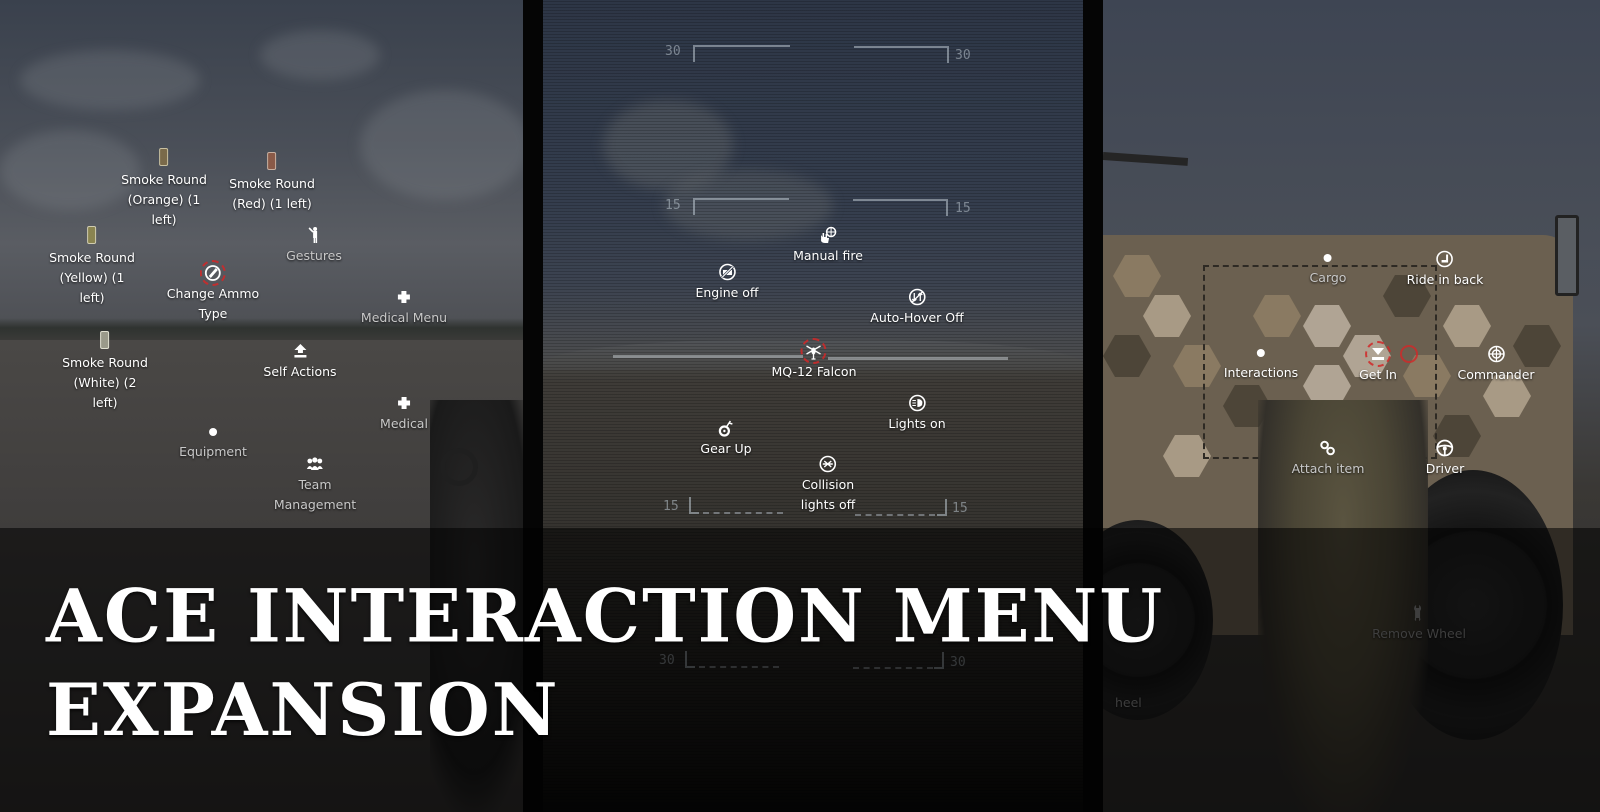  I want to click on page-title-line-2: EXPANSION, so click(303, 709).